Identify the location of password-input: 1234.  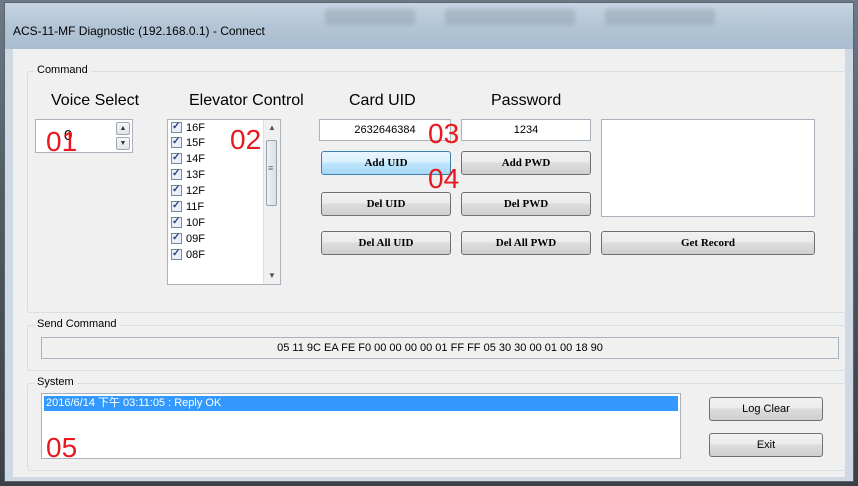
(526, 130).